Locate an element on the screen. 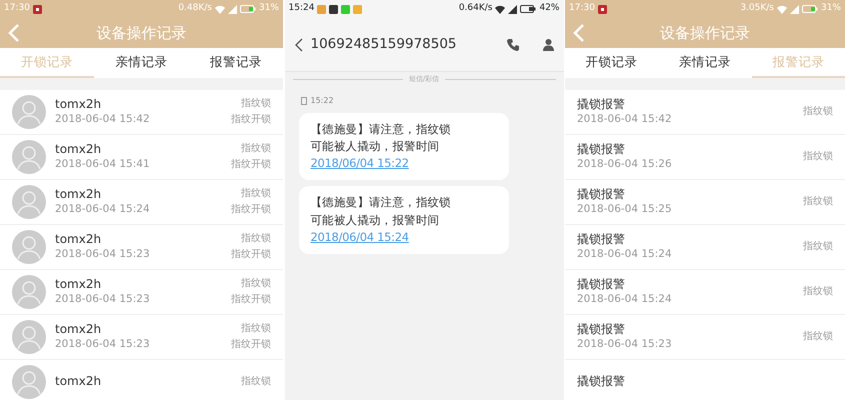 Image resolution: width=845 pixels, height=400 pixels. record-row: 撬锁报警 is located at coordinates (705, 380).